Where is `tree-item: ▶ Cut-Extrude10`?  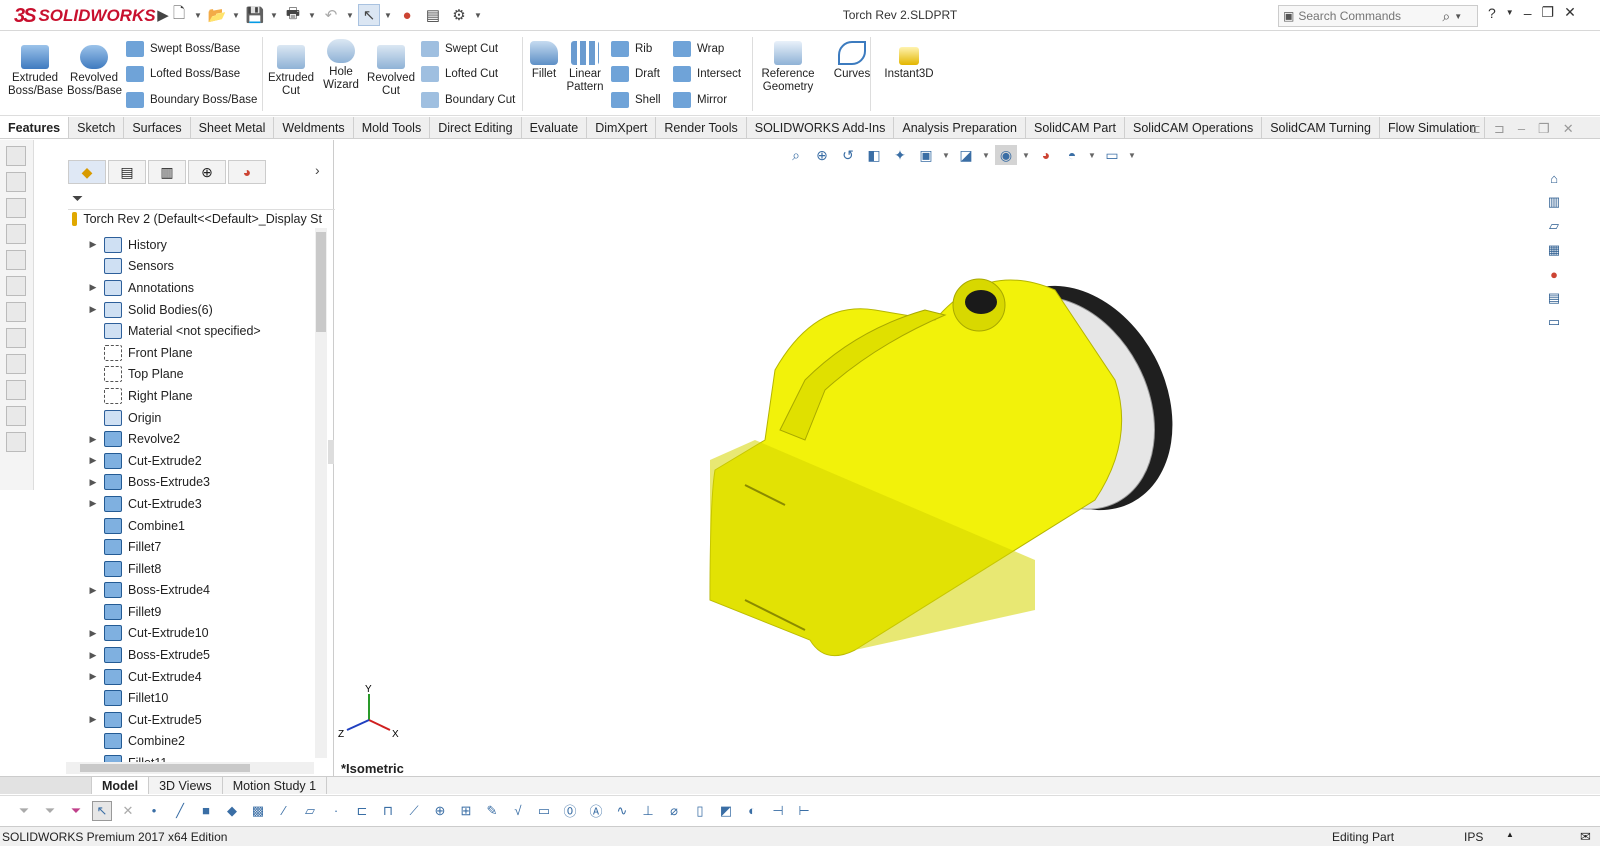
tree-item: ▶ Cut-Extrude10 is located at coordinates (208, 634).